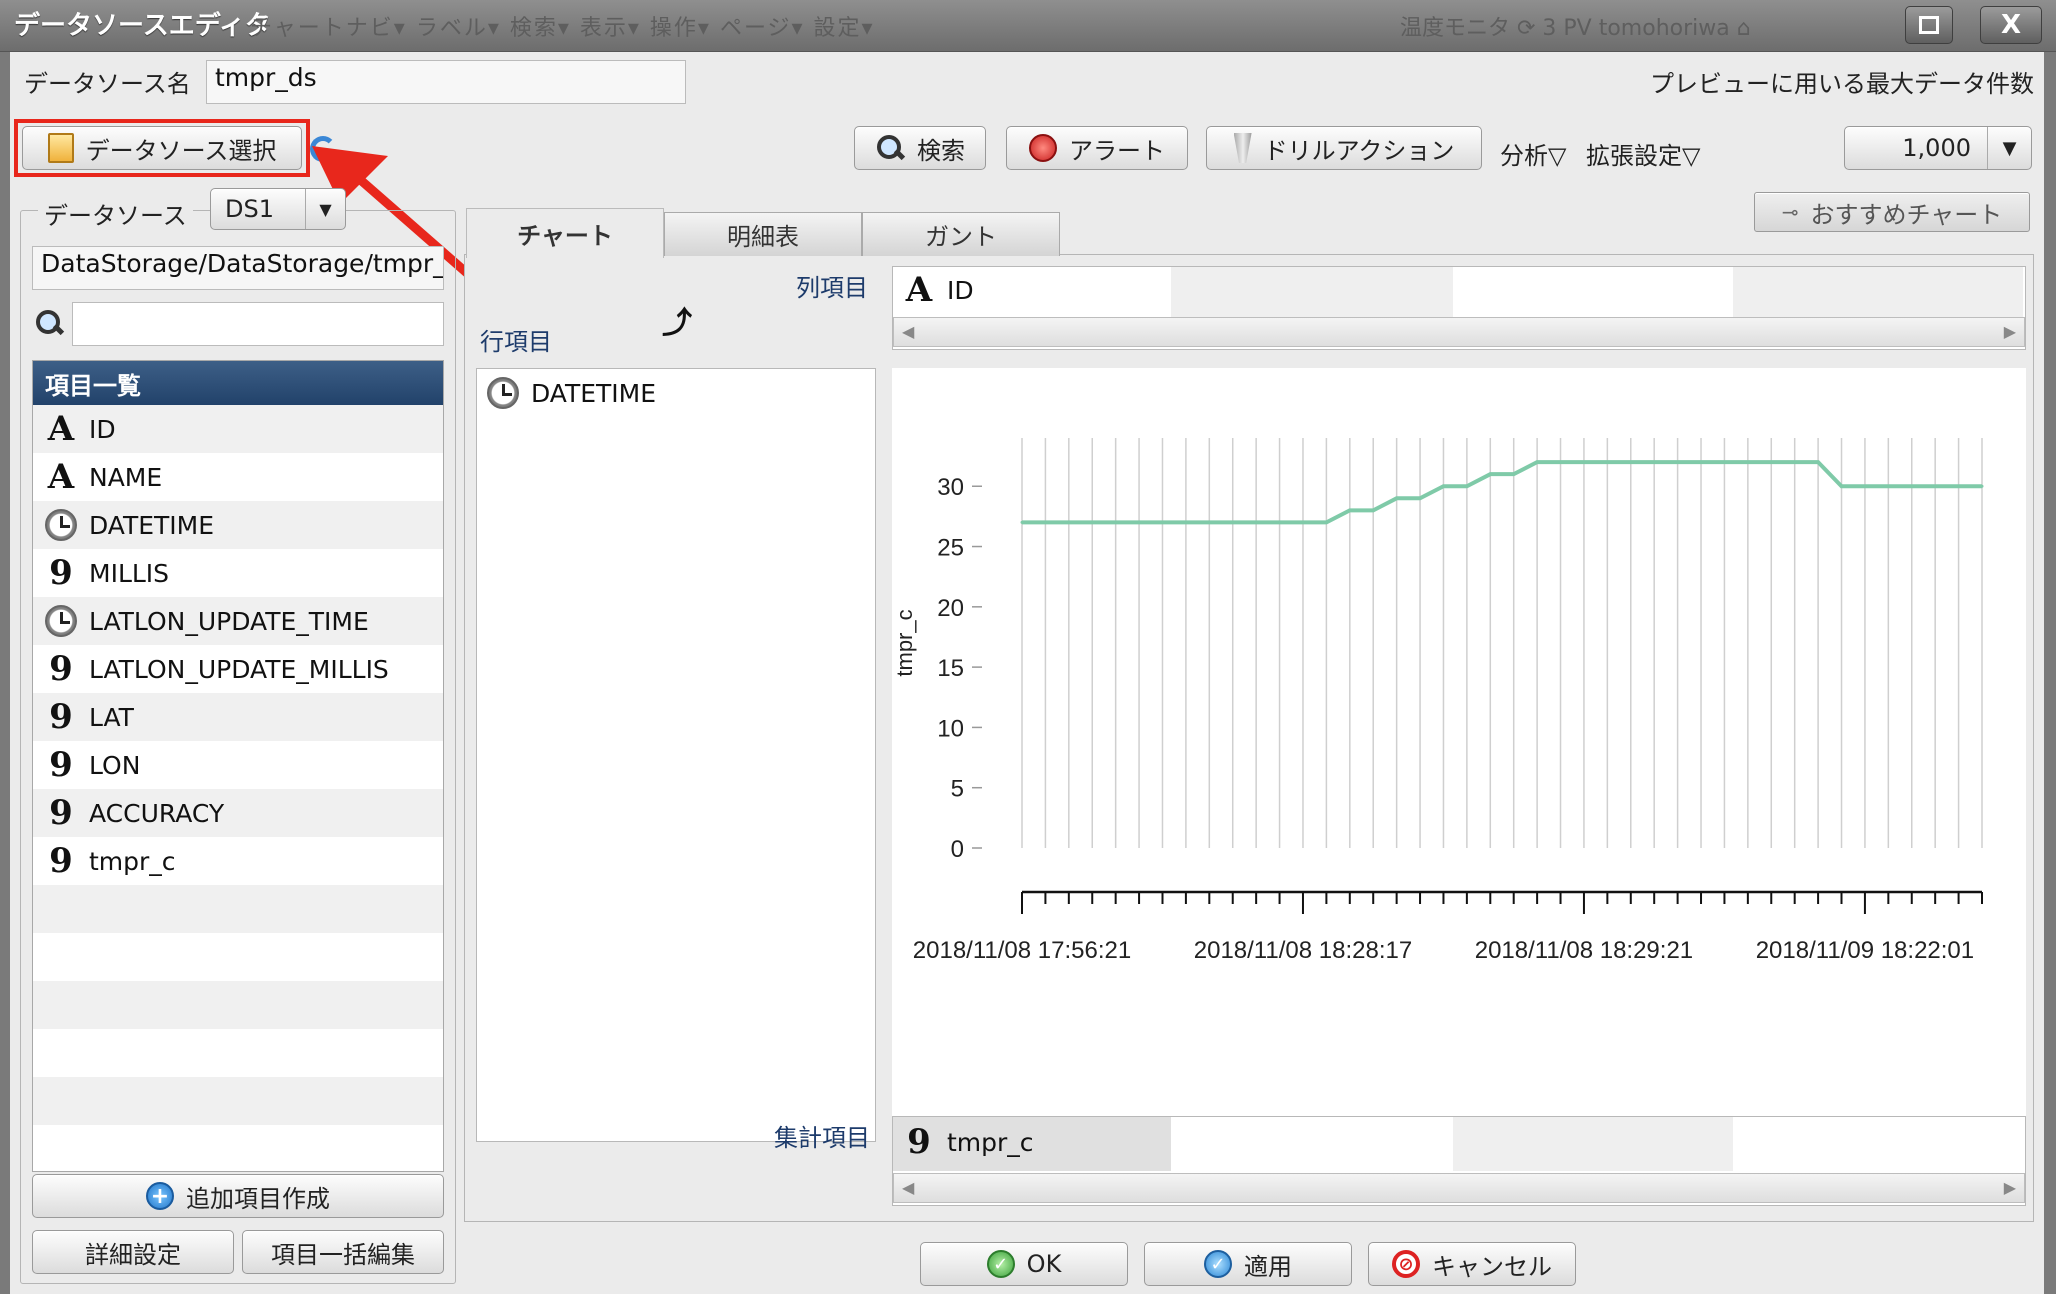  I want to click on list-item: 9 MILLIS, so click(238, 573).